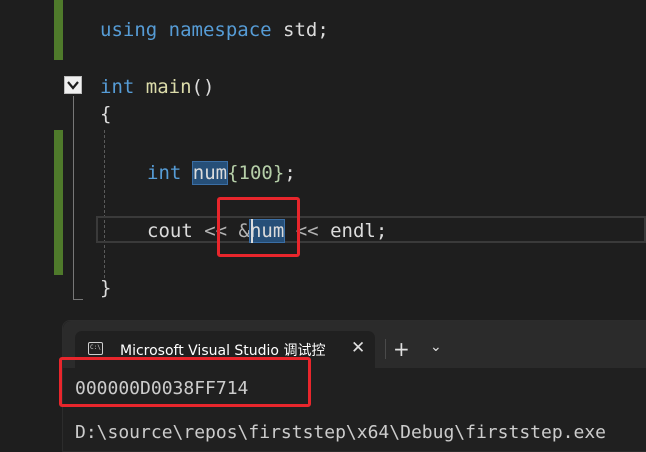 The height and width of the screenshot is (452, 646). I want to click on code-line-declaration: int num{100};, so click(221, 173).